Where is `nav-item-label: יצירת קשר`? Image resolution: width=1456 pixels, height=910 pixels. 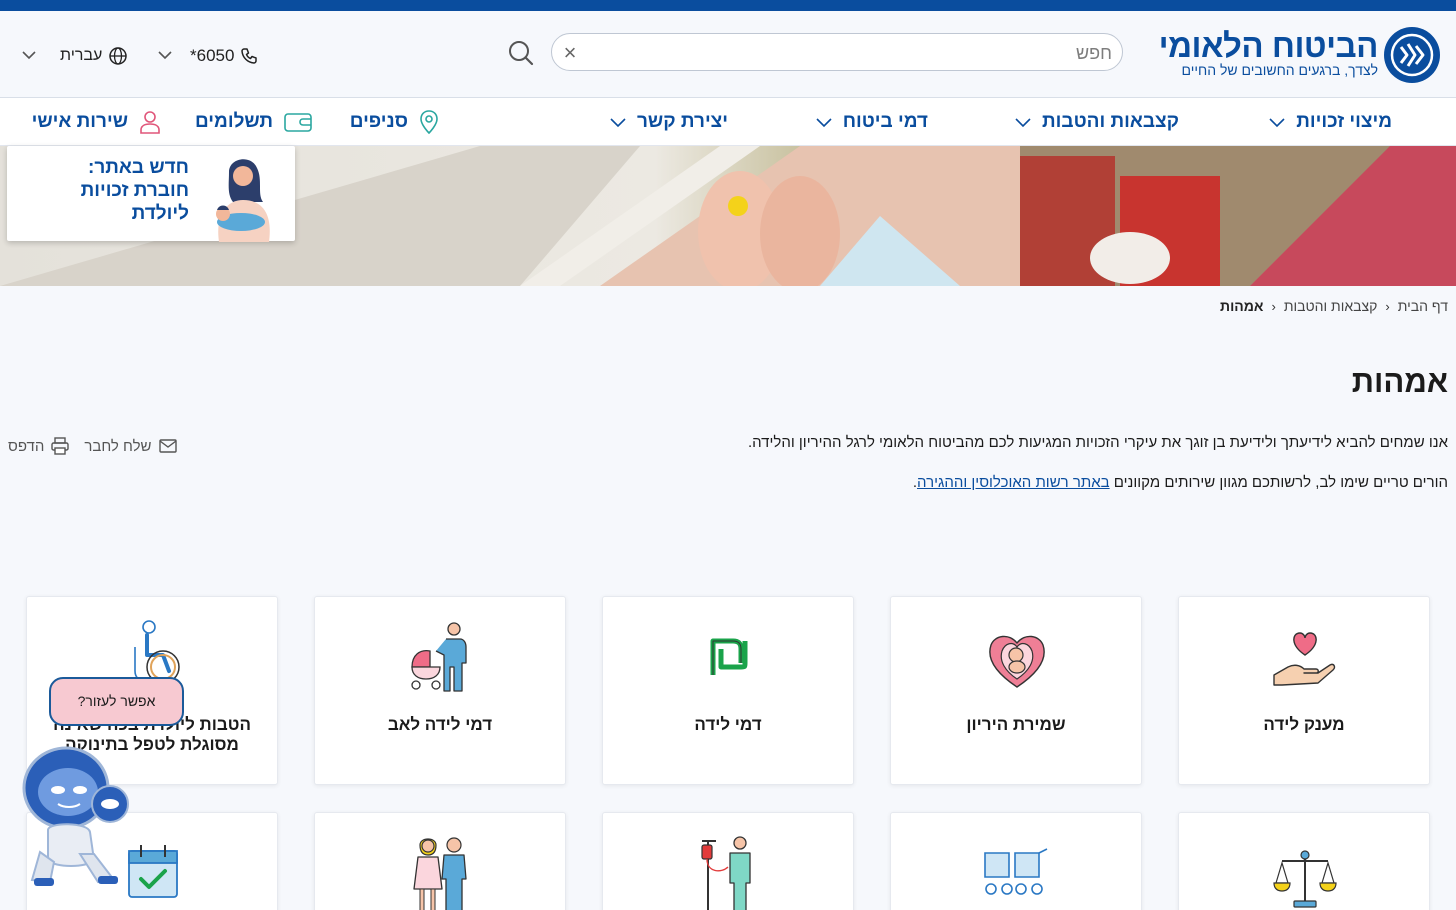 nav-item-label: יצירת קשר is located at coordinates (682, 121).